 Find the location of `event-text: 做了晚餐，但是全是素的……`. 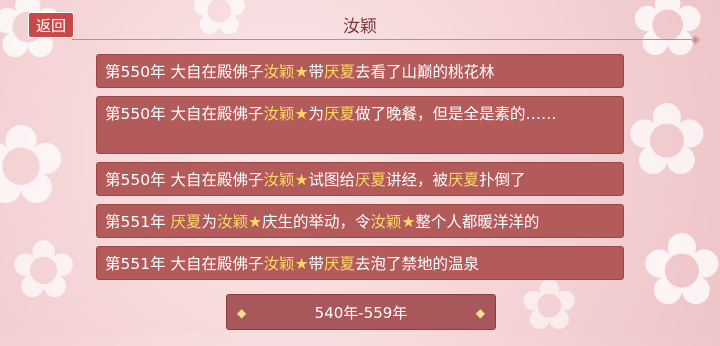

event-text: 做了晚餐，但是全是素的…… is located at coordinates (456, 114).